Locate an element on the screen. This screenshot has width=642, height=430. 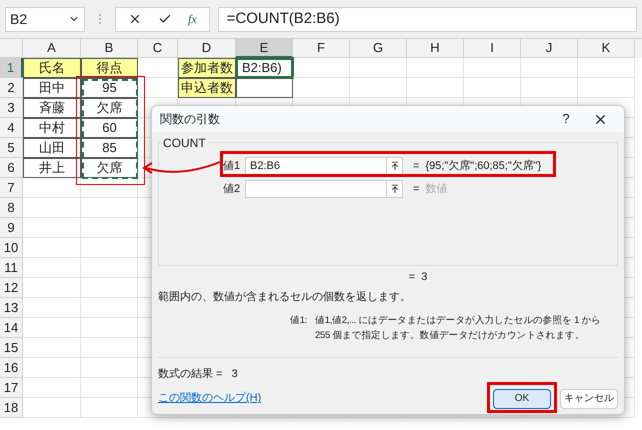
column-header: F is located at coordinates (321, 48).